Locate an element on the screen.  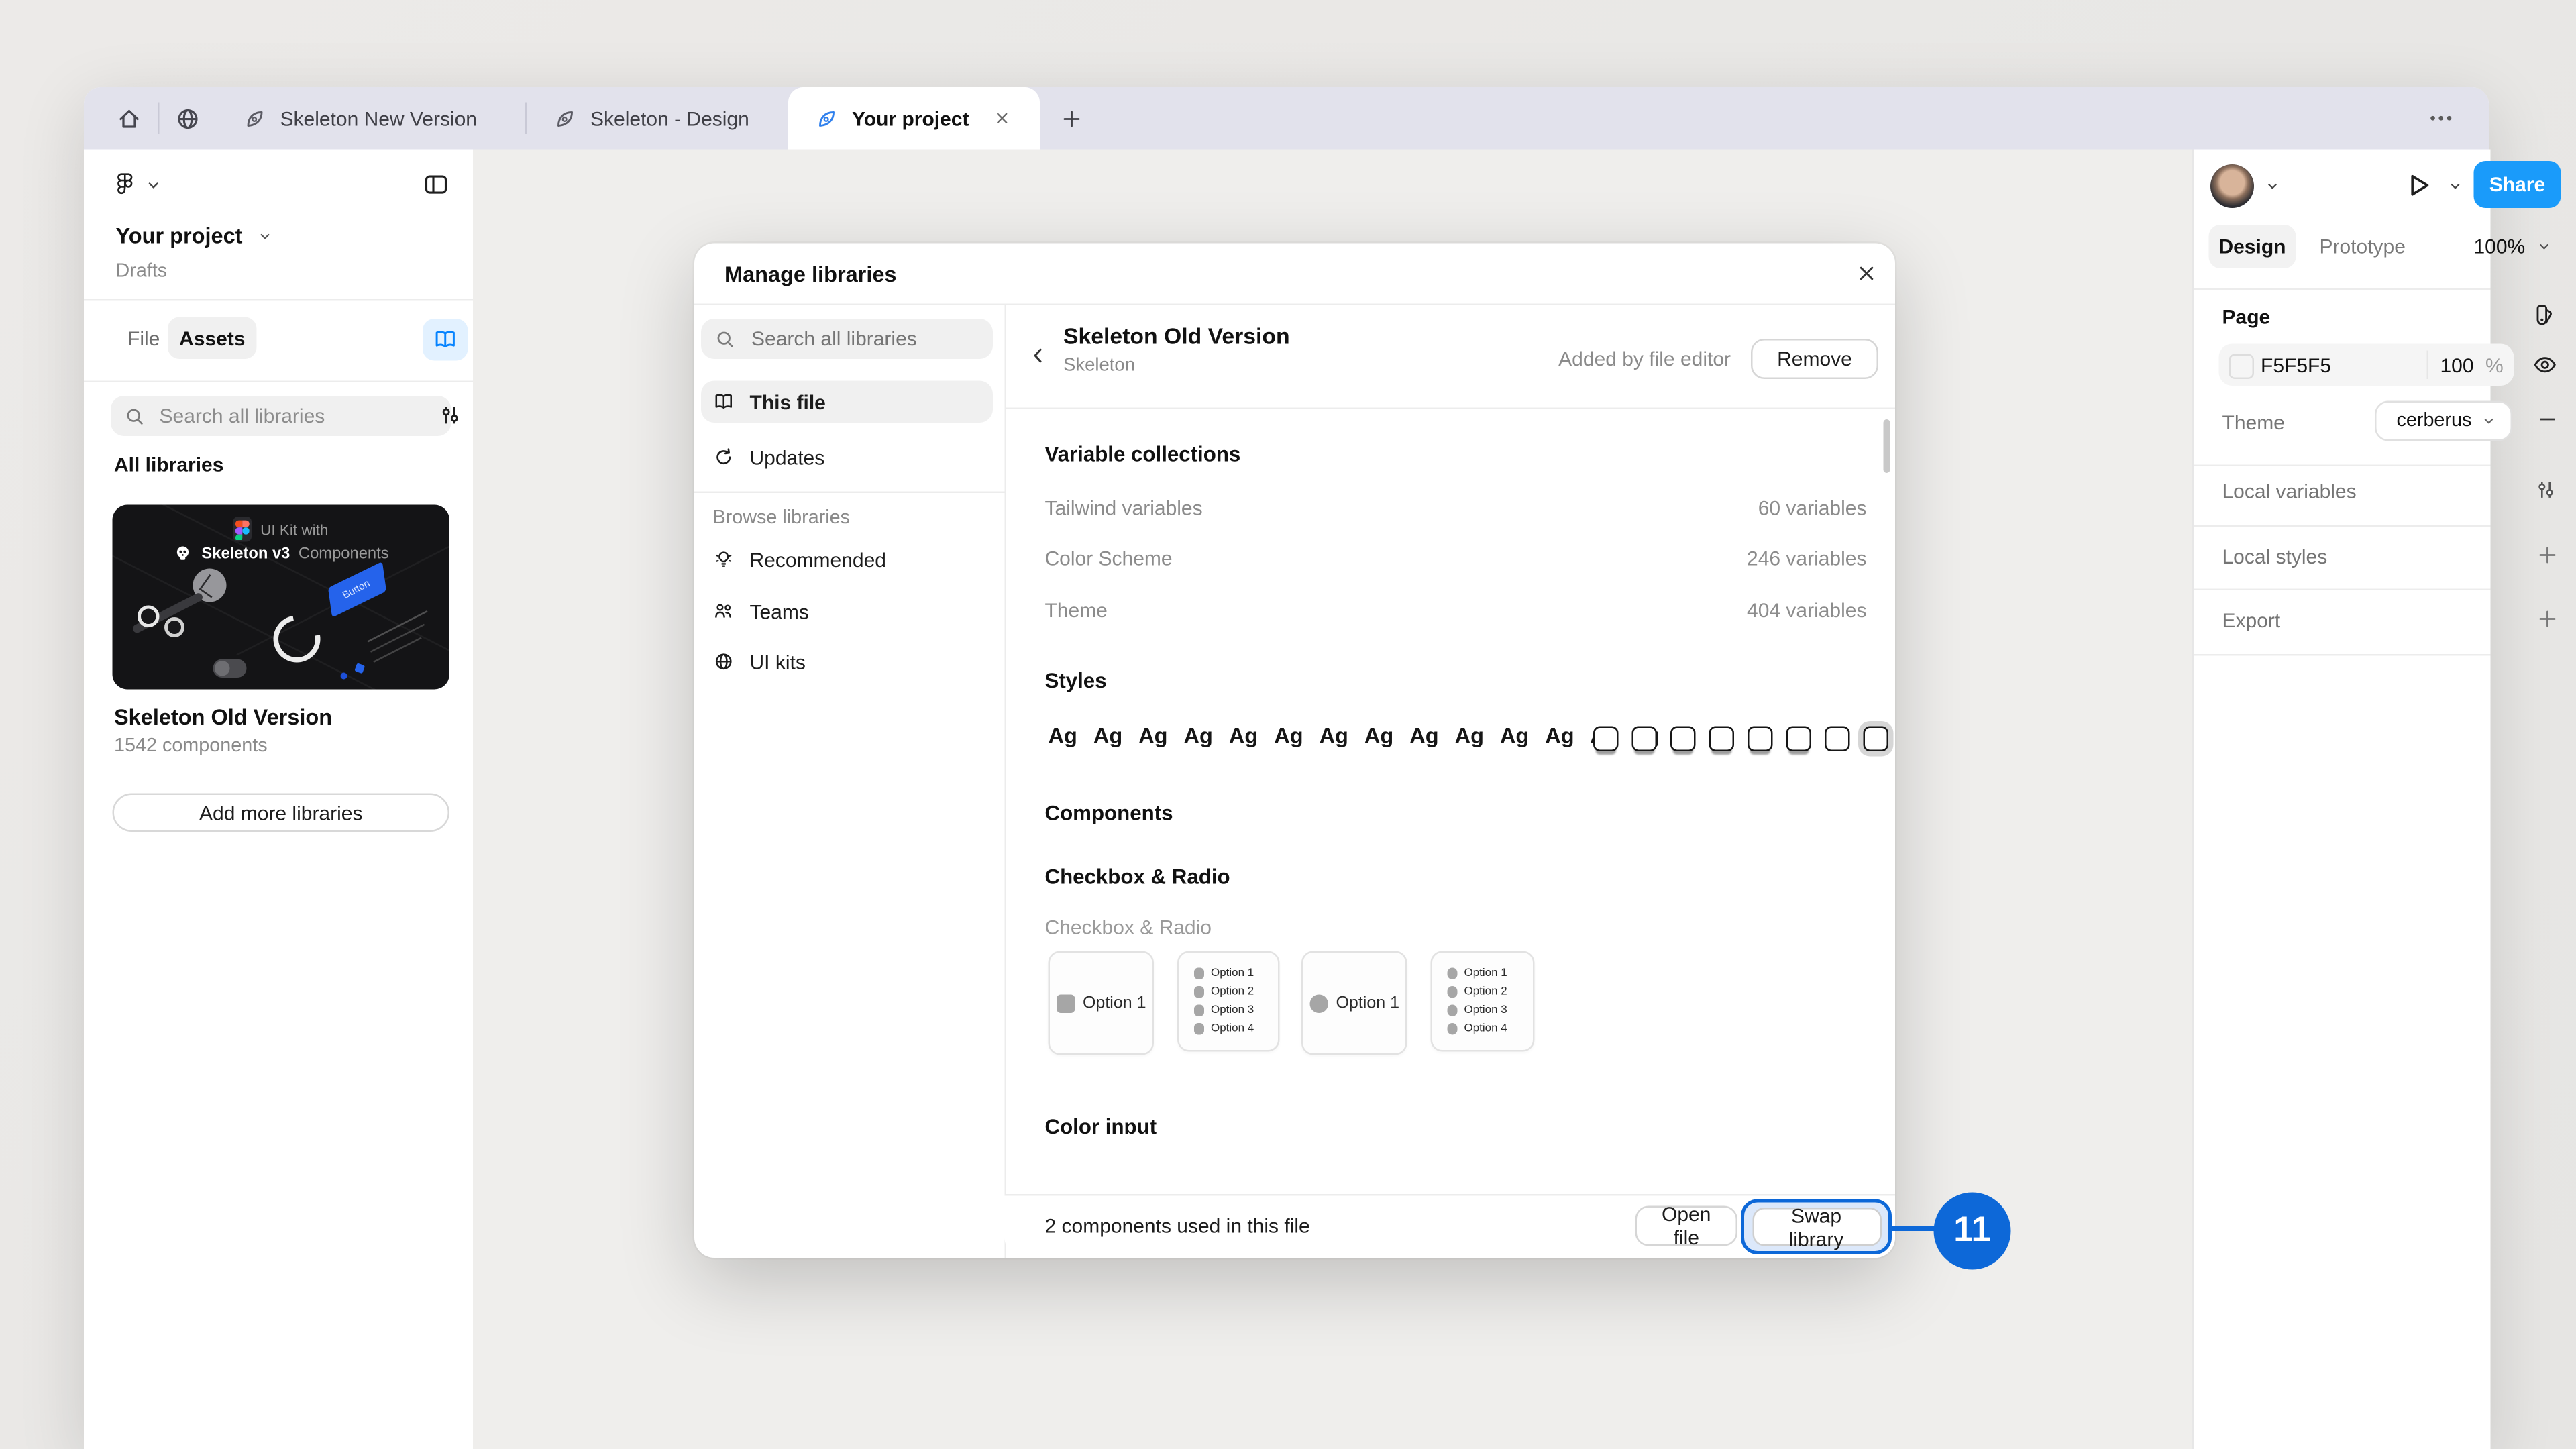
window-menu-button is located at coordinates (2458, 118).